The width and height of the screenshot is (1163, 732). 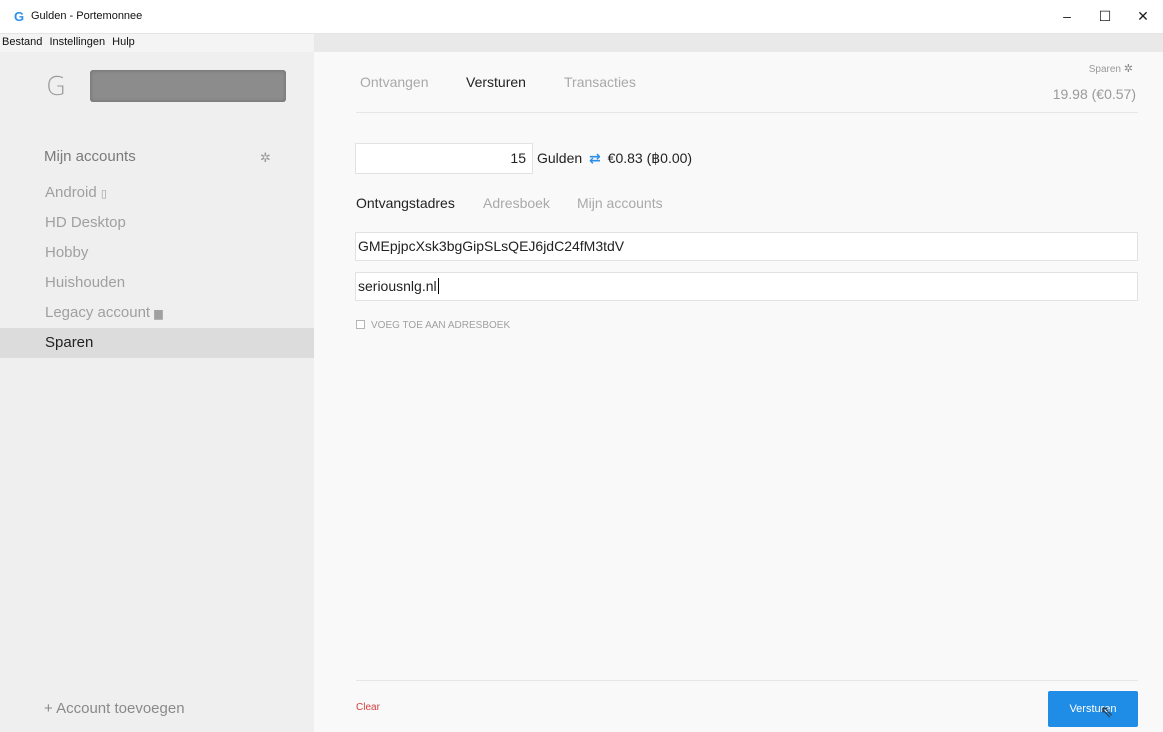 What do you see at coordinates (1104, 69) in the screenshot?
I see `current-account-name: Sparen` at bounding box center [1104, 69].